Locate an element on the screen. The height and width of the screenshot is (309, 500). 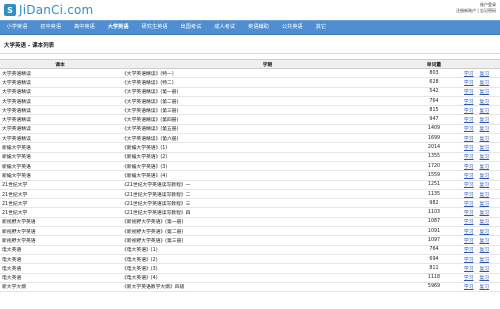
term-cell: 《大学英语精读》(特二) is located at coordinates (267, 82).